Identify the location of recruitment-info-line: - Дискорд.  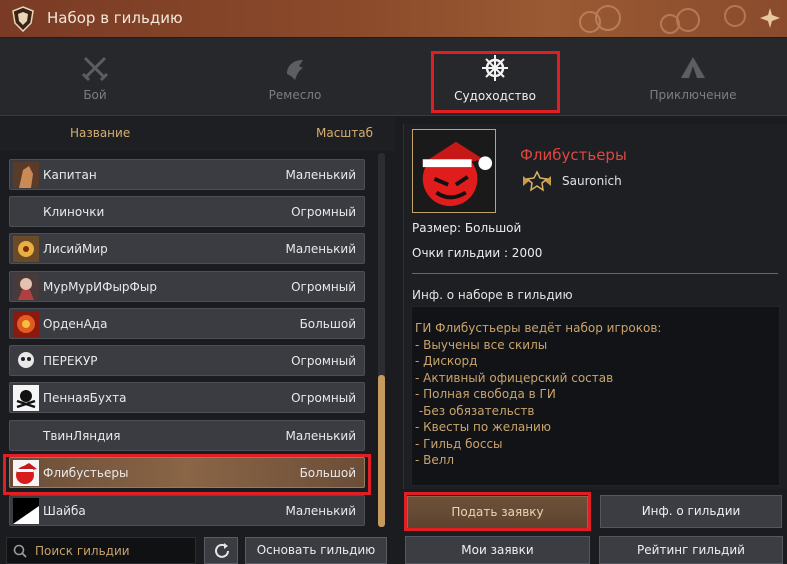
(446, 361).